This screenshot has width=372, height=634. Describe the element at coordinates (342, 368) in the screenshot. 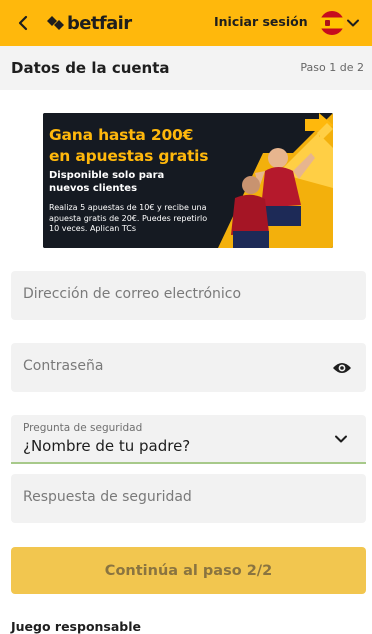

I see `show-password-icon` at that location.